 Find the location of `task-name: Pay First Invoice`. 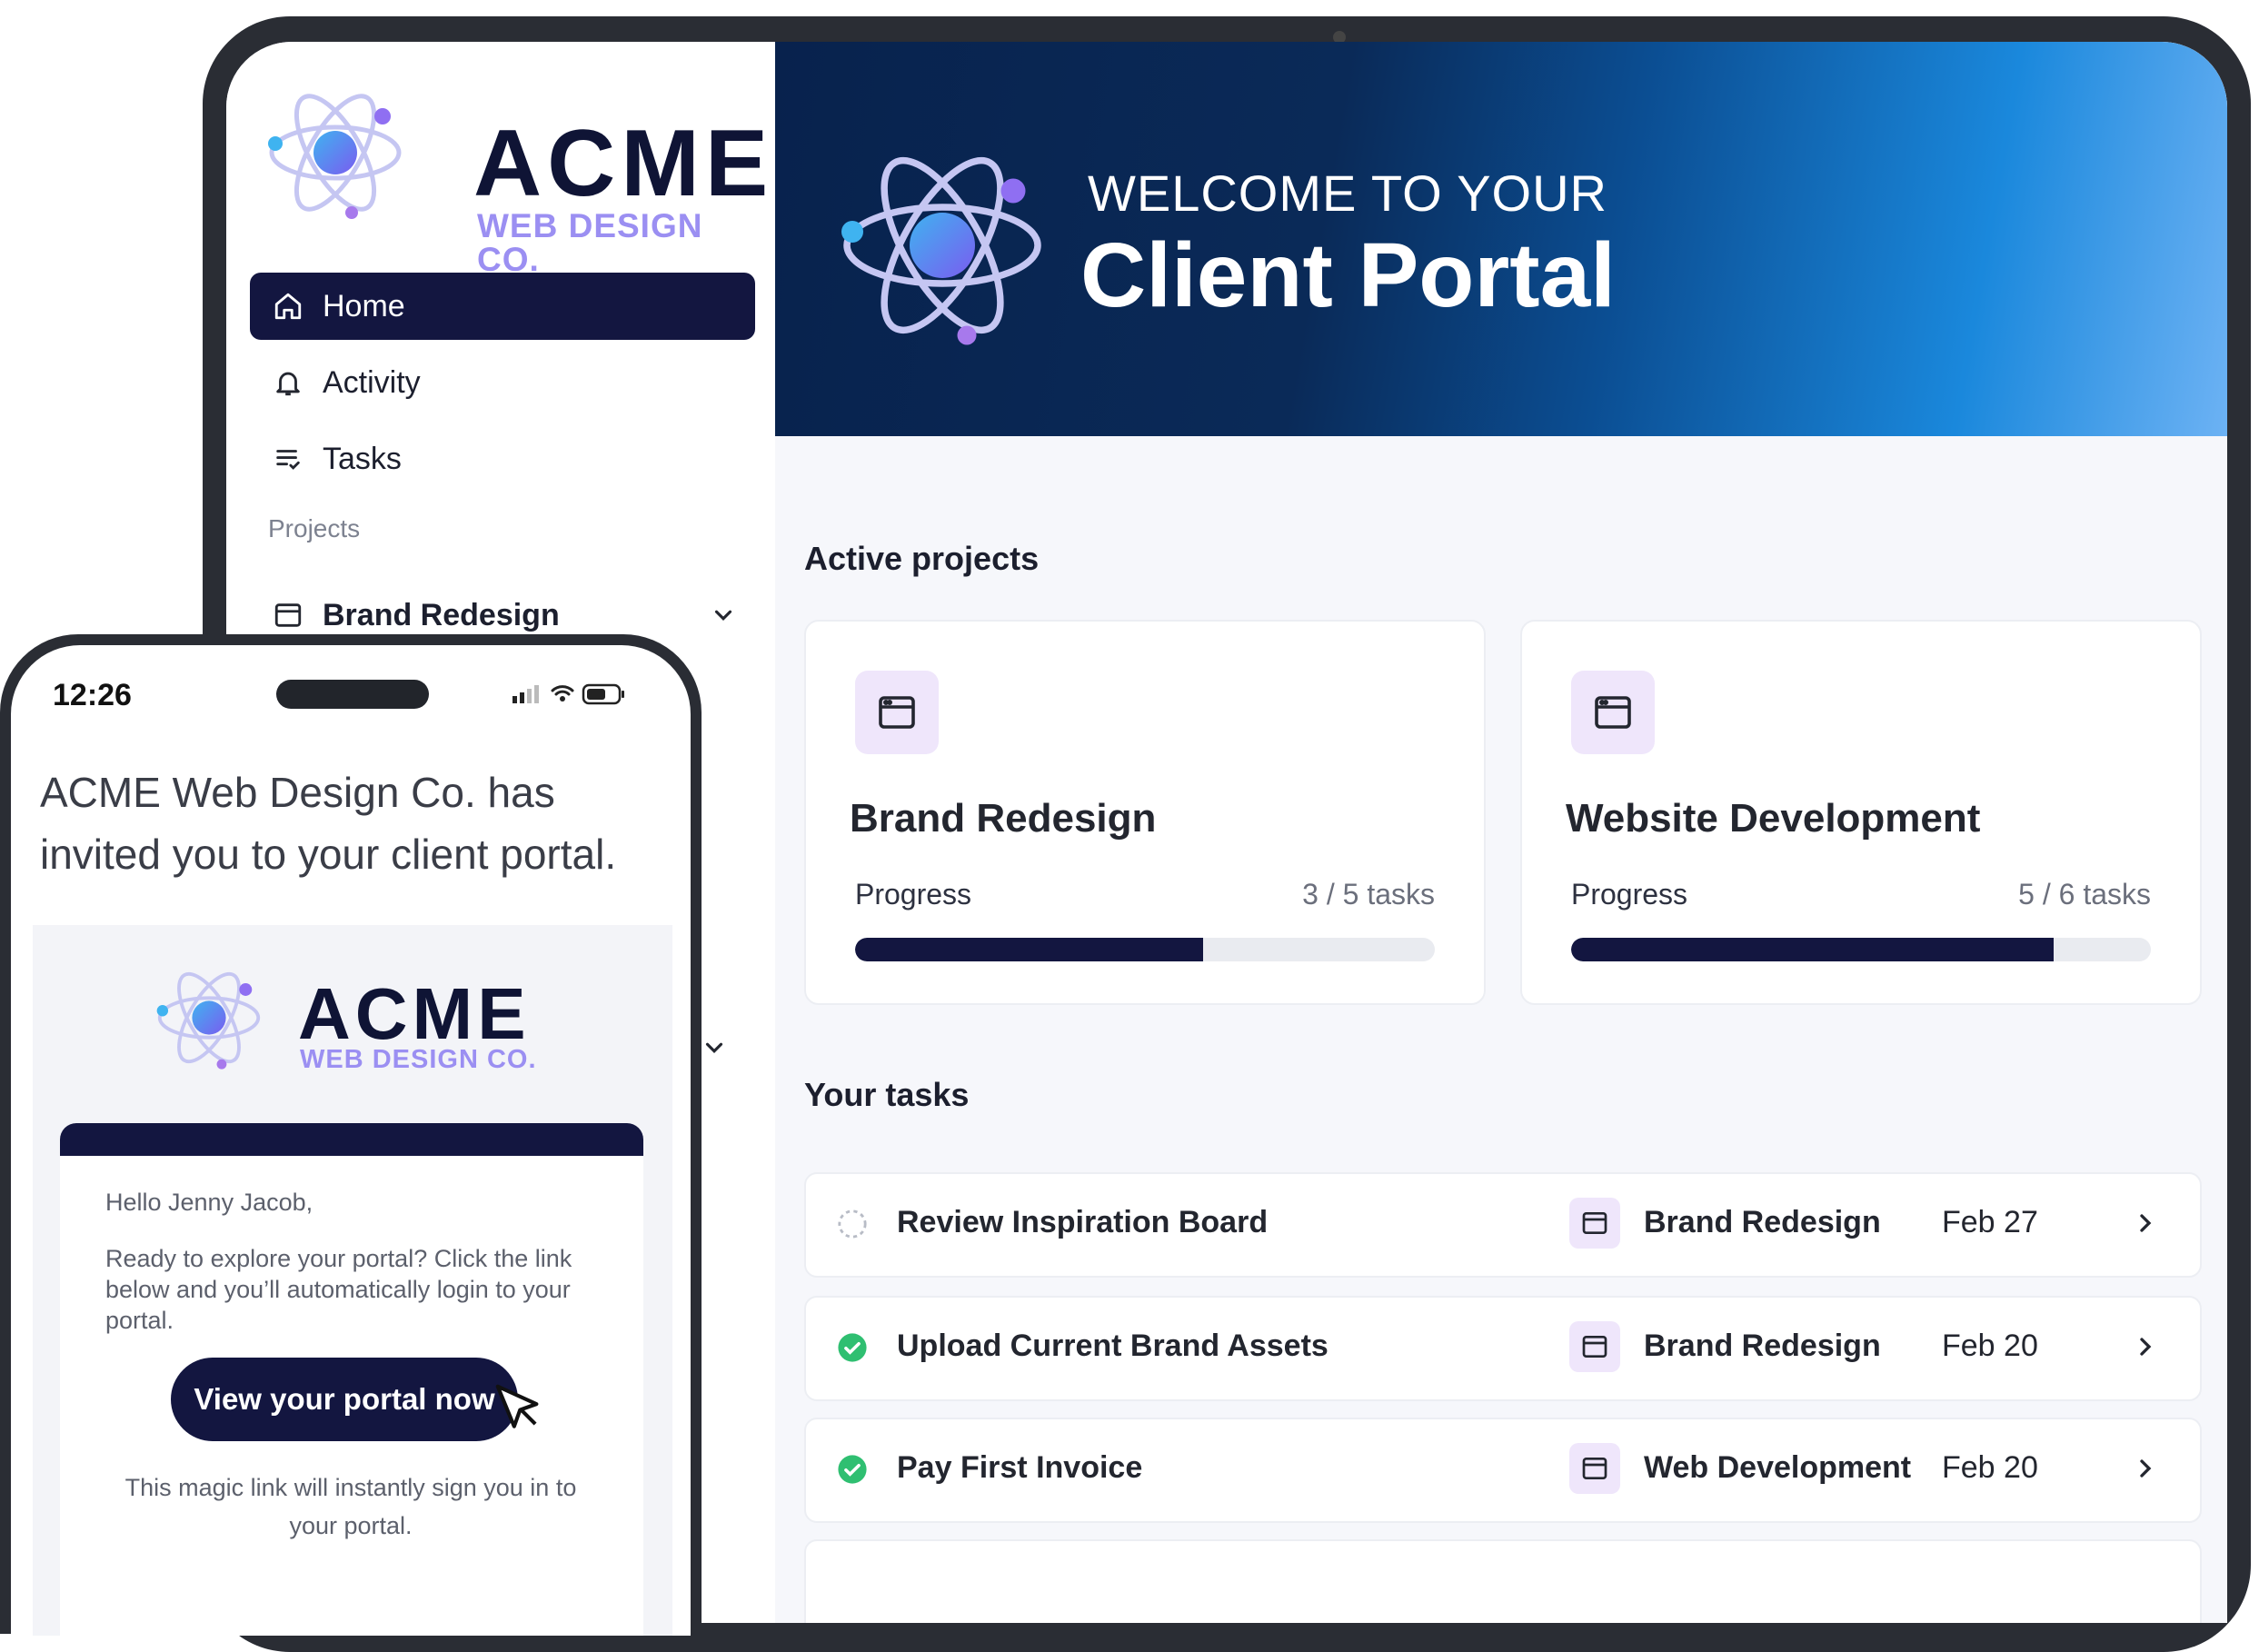

task-name: Pay First Invoice is located at coordinates (1020, 1467).